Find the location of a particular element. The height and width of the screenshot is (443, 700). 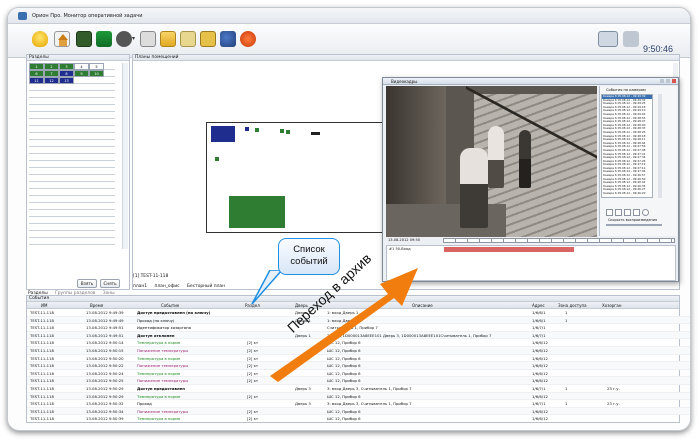

timeline-bar is located at coordinates (559, 240).